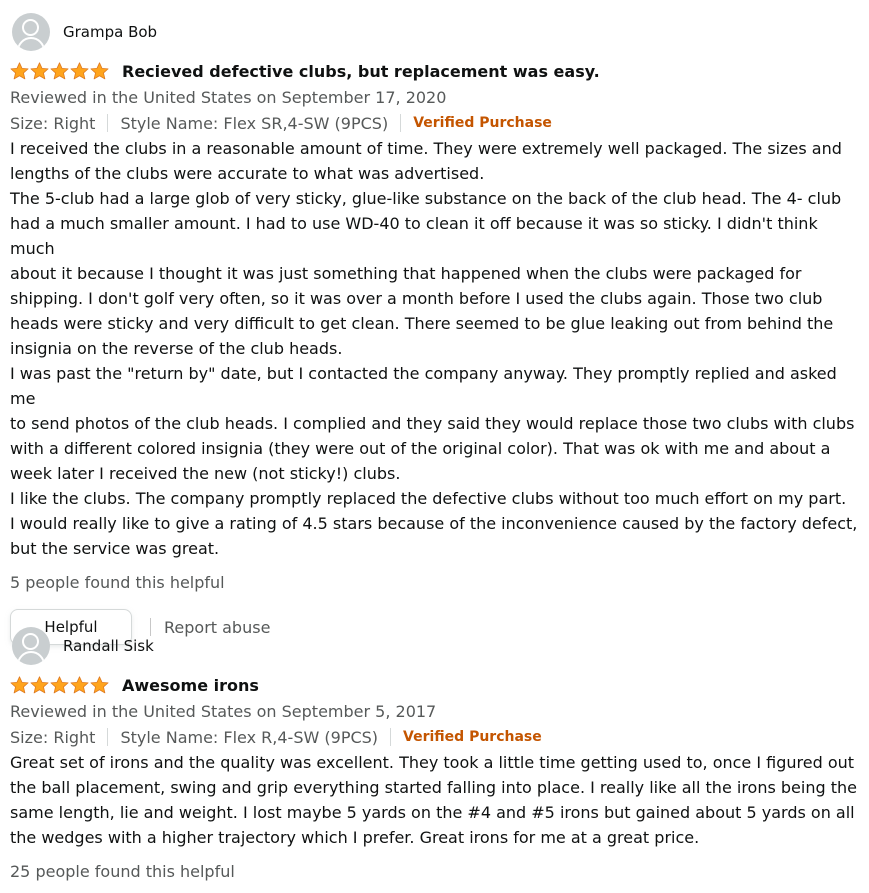  I want to click on reviewer-name: Grampa Bob, so click(110, 32).